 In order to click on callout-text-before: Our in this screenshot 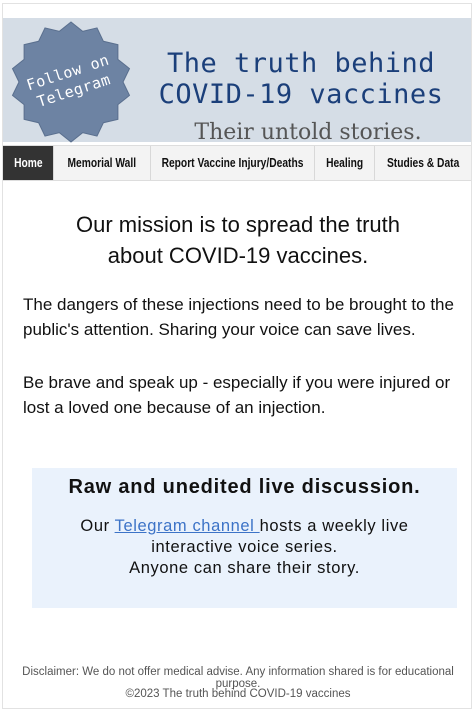, I will do `click(97, 526)`.